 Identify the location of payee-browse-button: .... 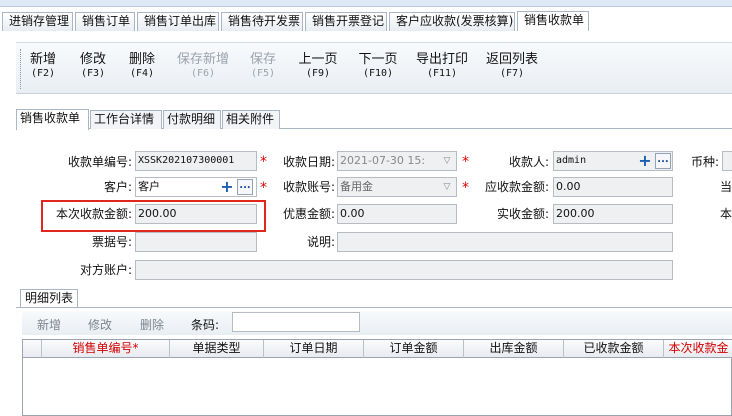
(663, 161).